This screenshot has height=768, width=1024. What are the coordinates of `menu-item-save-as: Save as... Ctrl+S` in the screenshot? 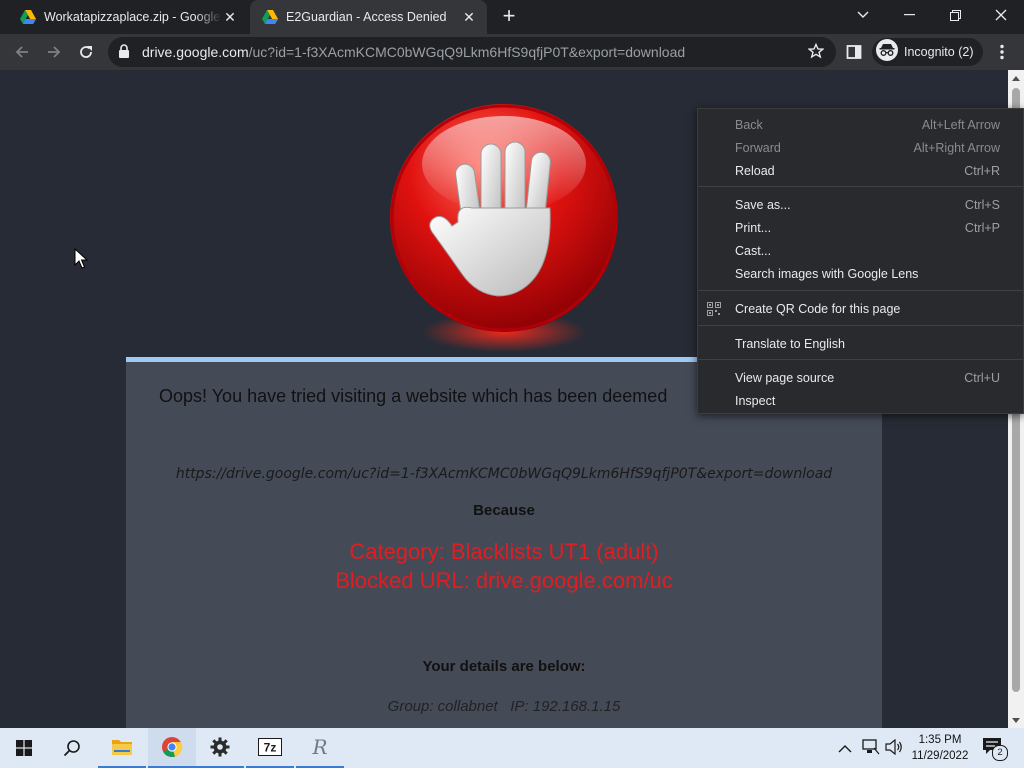 It's located at (860, 205).